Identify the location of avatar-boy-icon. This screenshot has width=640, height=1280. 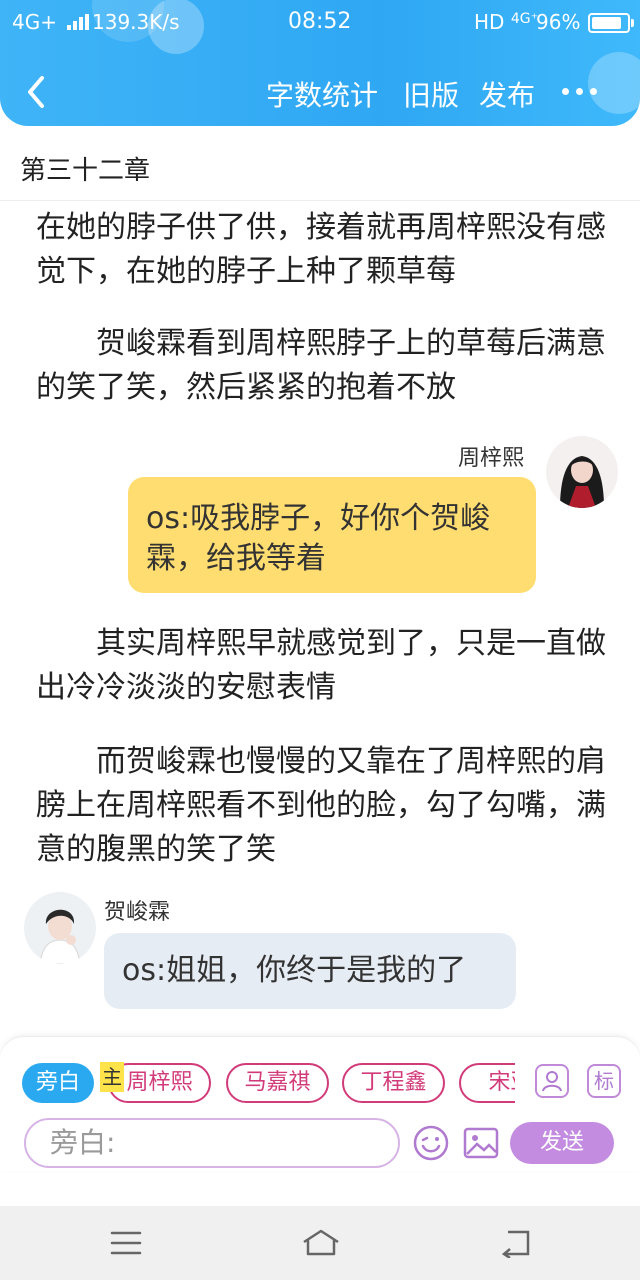
(60, 928).